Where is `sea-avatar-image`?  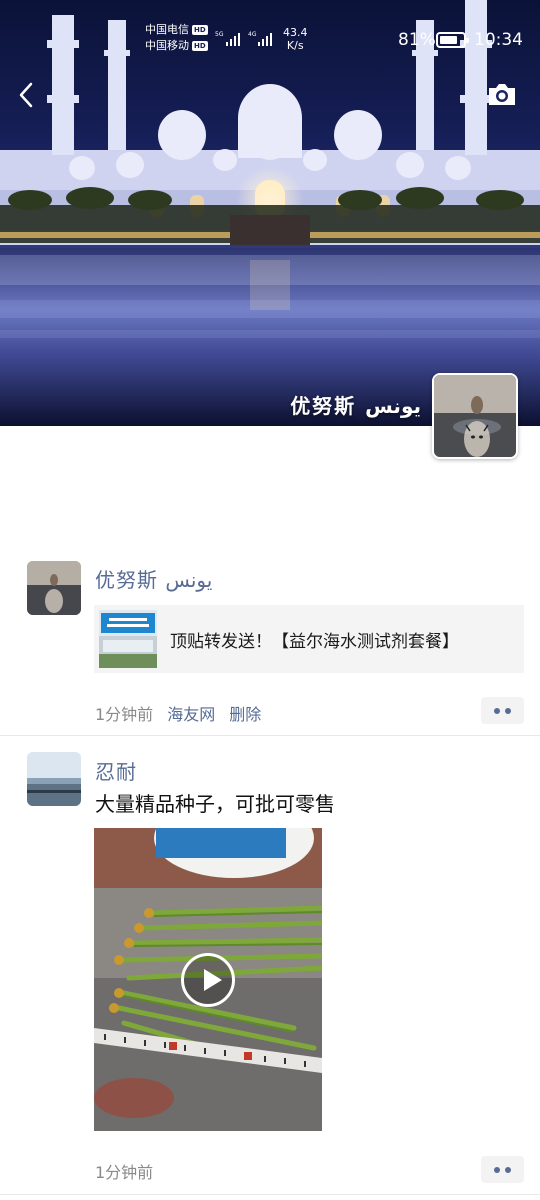 sea-avatar-image is located at coordinates (54, 779).